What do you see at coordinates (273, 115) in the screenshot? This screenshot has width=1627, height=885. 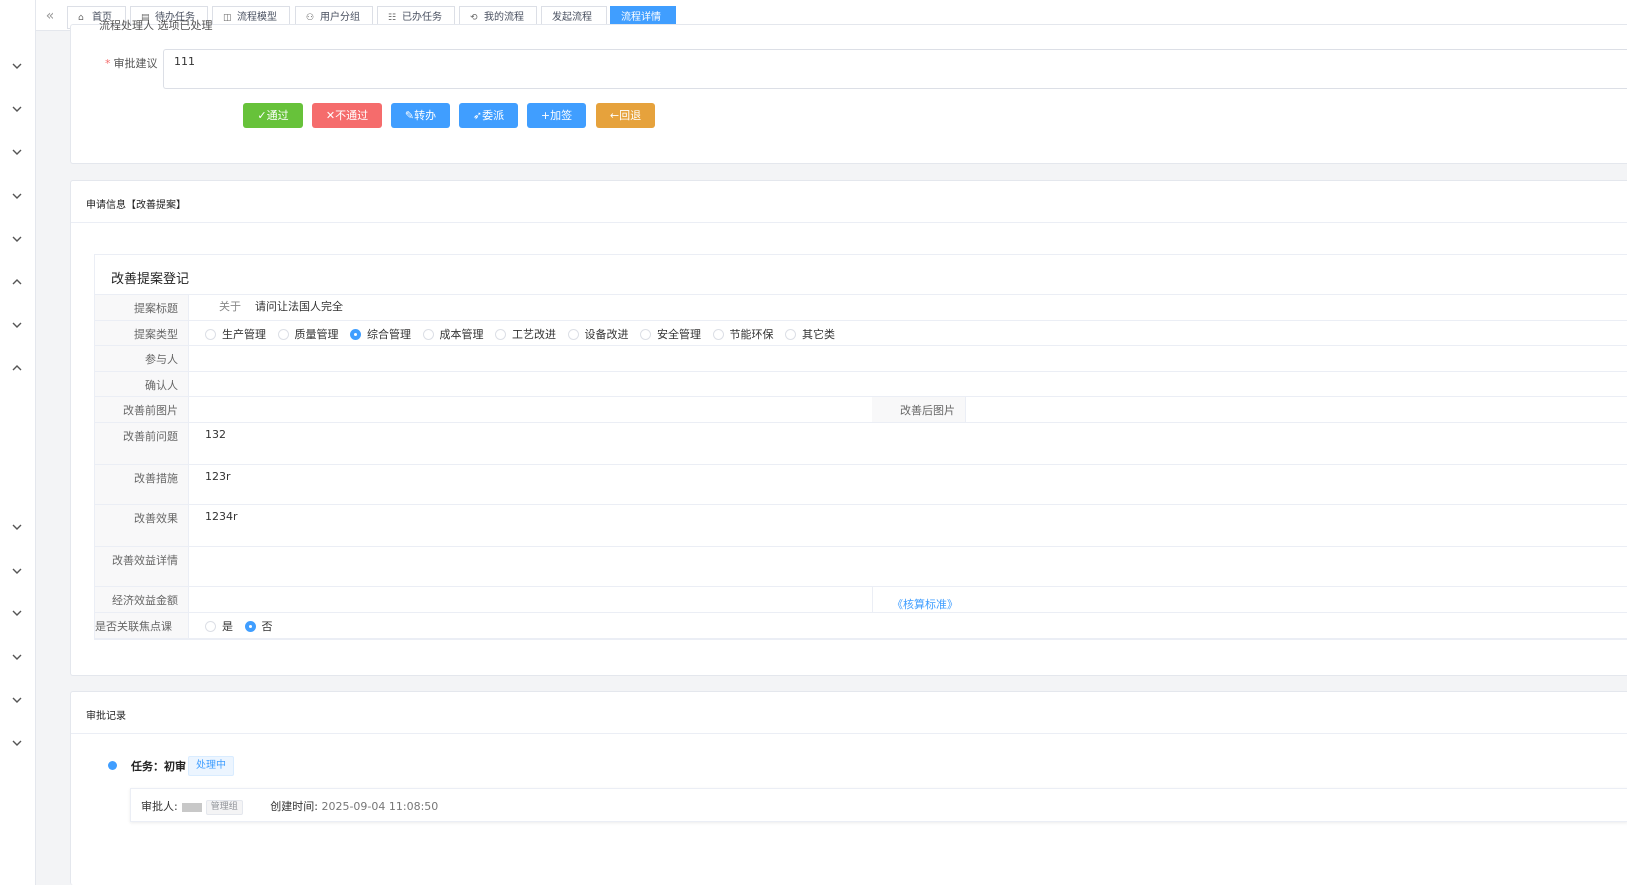 I see `pass-button: ✓通过` at bounding box center [273, 115].